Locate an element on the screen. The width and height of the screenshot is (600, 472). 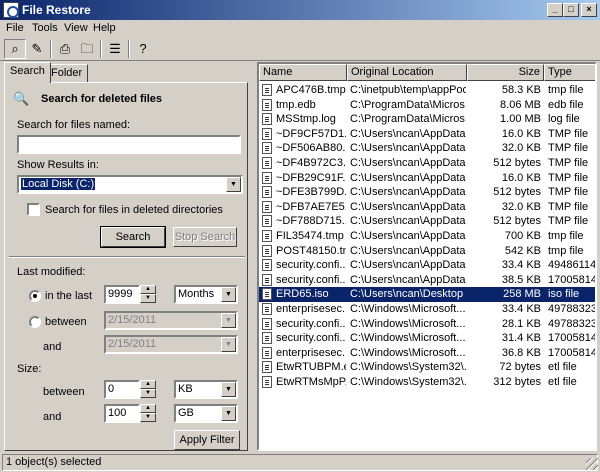
search-icon: ⌕ is located at coordinates (15, 49).